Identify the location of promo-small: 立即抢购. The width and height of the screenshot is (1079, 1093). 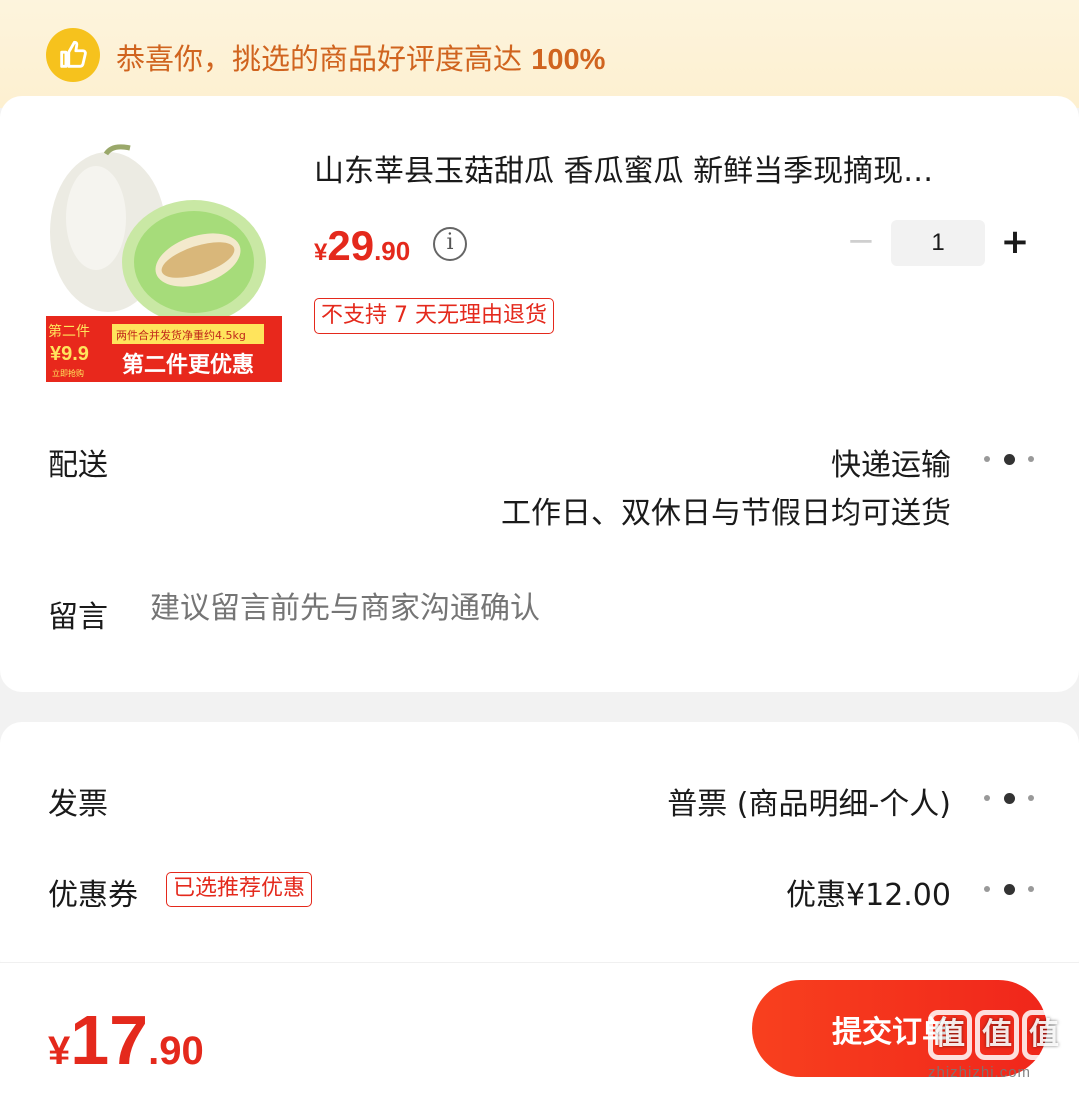
(68, 373).